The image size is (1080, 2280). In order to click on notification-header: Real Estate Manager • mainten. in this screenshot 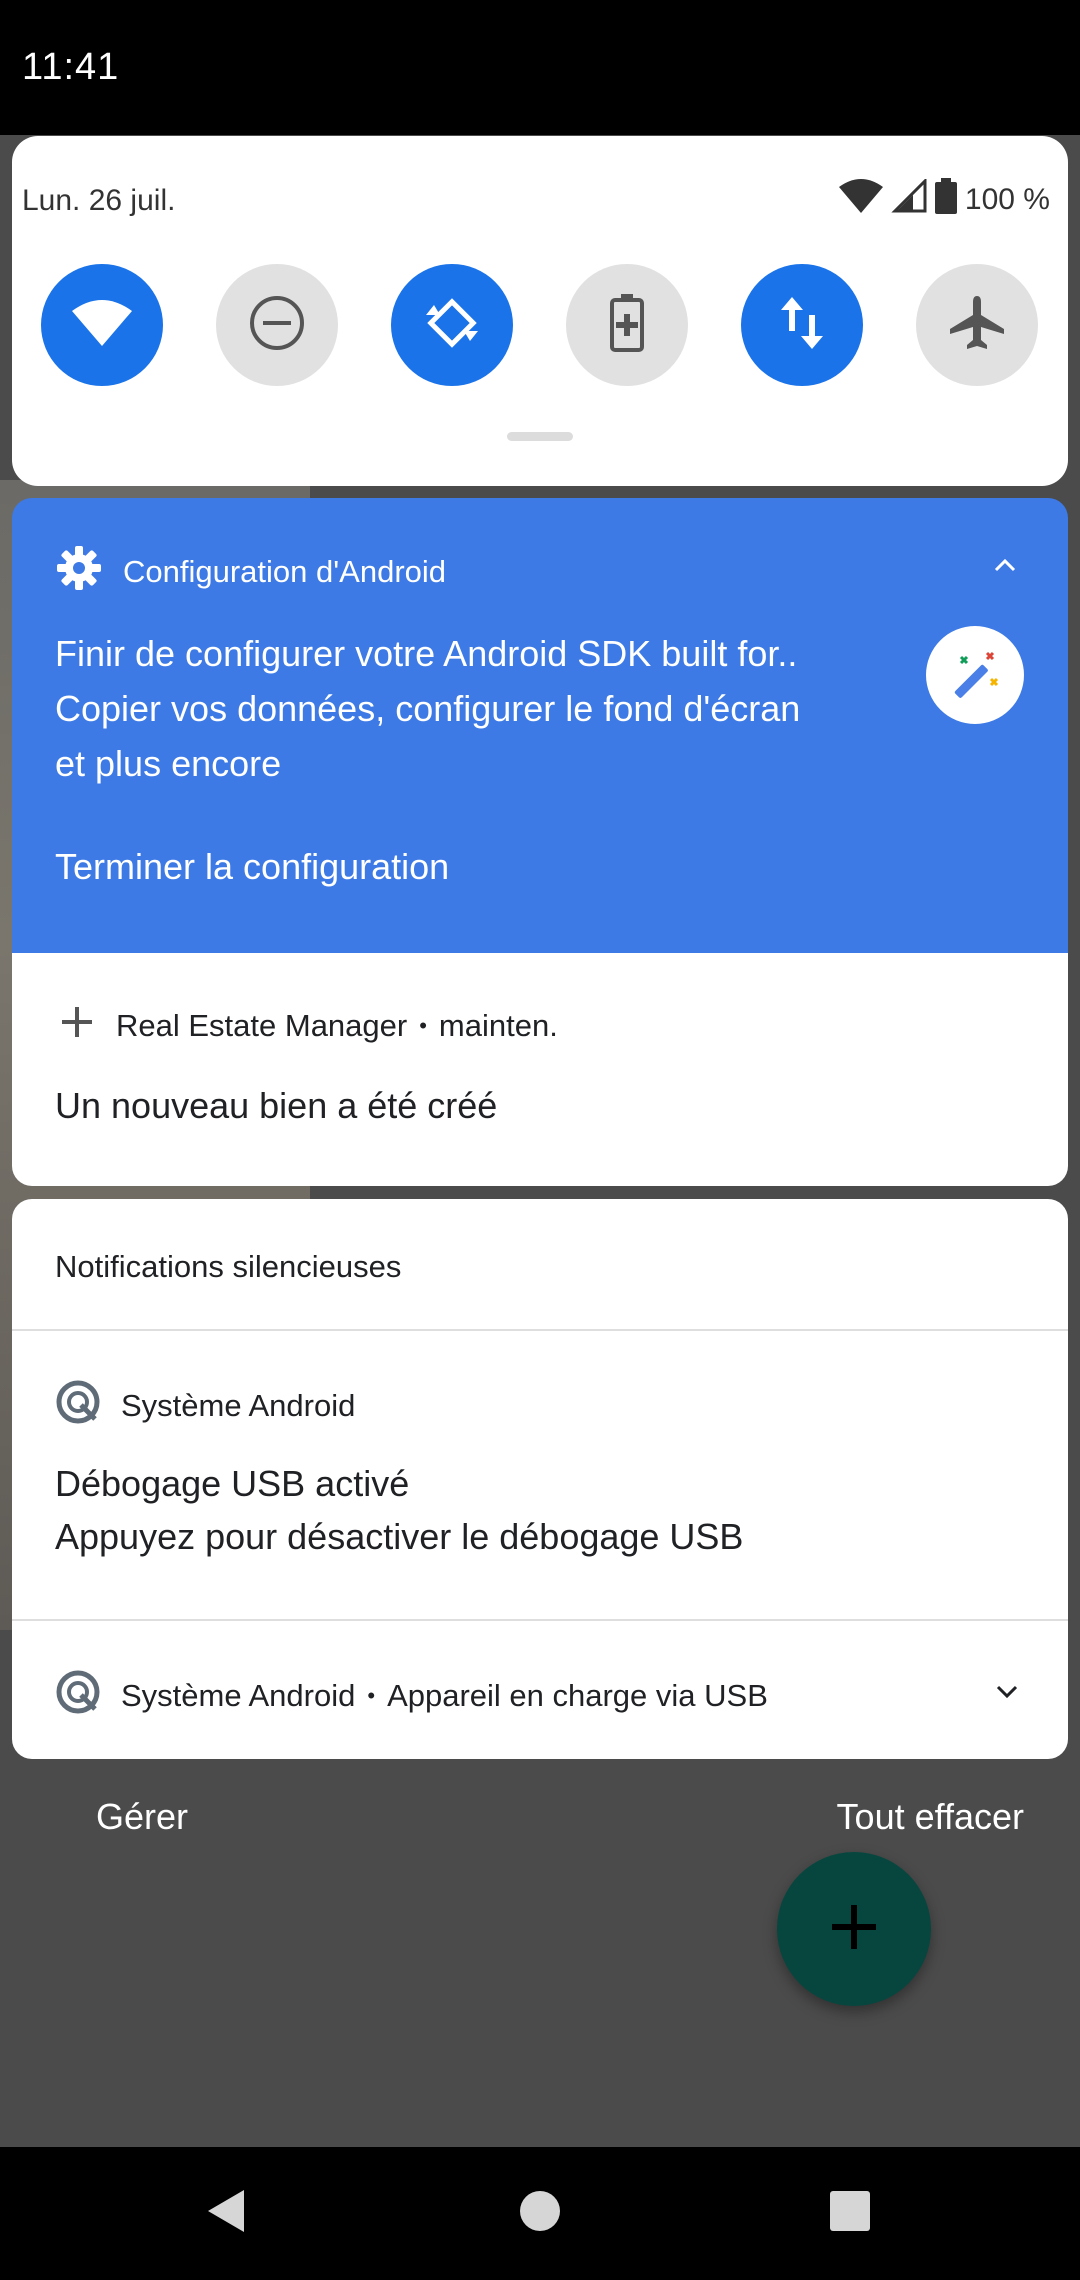, I will do `click(310, 1026)`.